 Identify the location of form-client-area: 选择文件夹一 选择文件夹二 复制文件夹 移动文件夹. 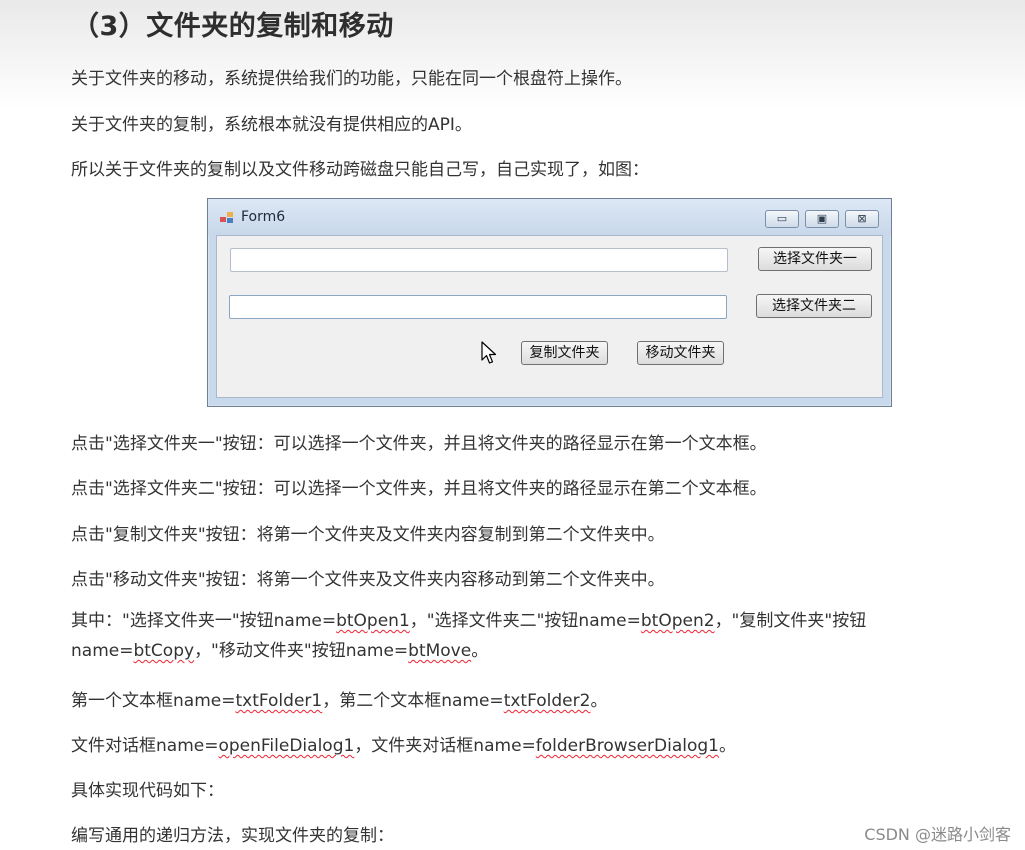
(549, 316).